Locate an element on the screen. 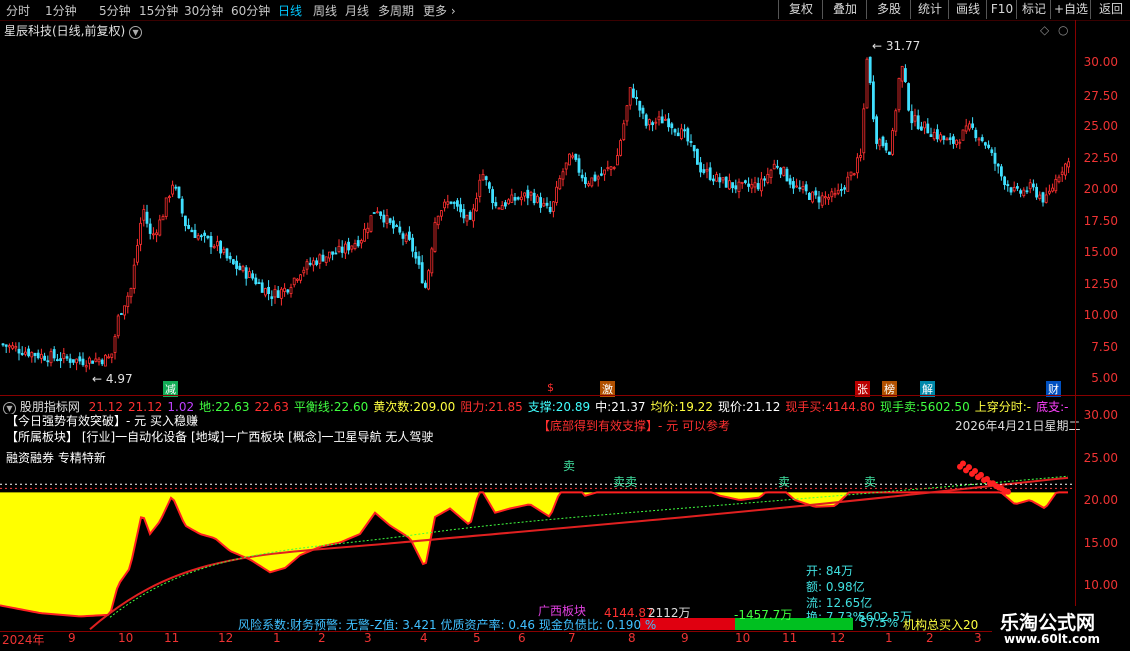  duogu-button: 多股 is located at coordinates (888, 9).